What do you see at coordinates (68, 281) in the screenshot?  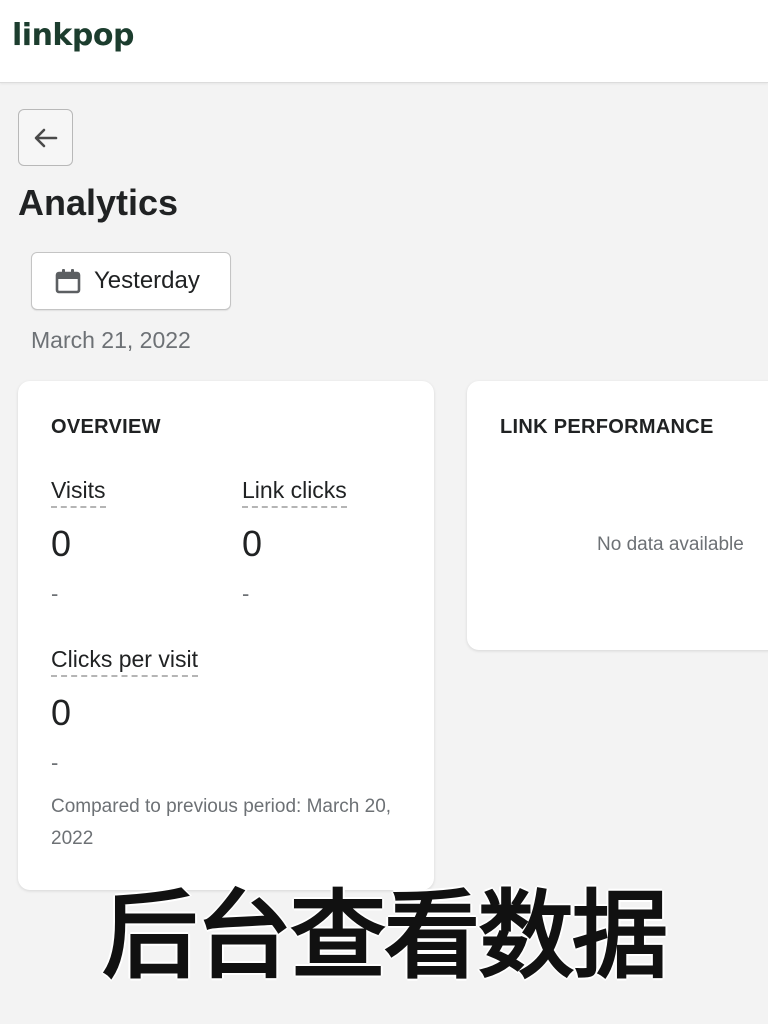 I see `calendar-icon` at bounding box center [68, 281].